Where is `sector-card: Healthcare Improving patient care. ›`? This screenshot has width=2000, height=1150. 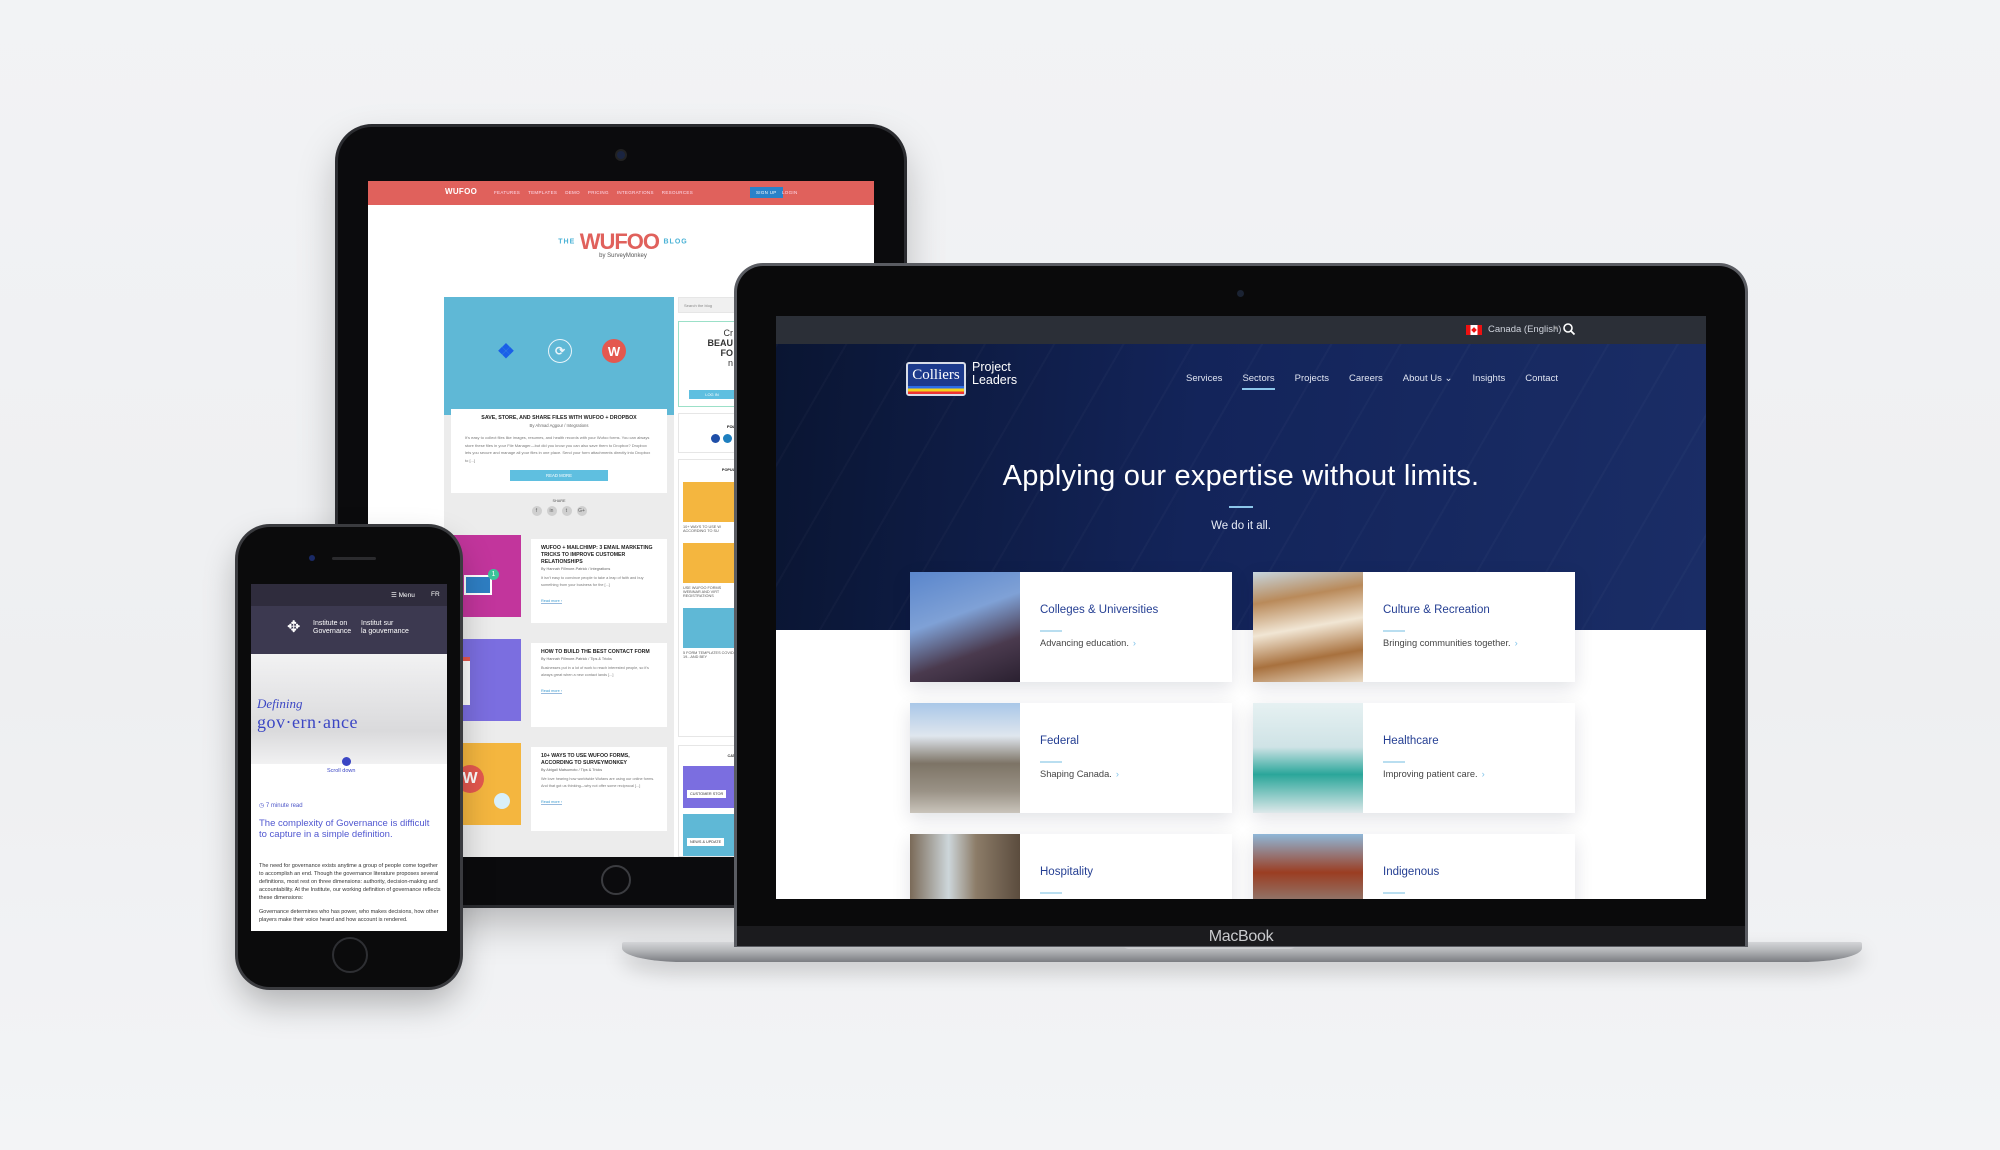
sector-card: Healthcare Improving patient care. › is located at coordinates (1414, 758).